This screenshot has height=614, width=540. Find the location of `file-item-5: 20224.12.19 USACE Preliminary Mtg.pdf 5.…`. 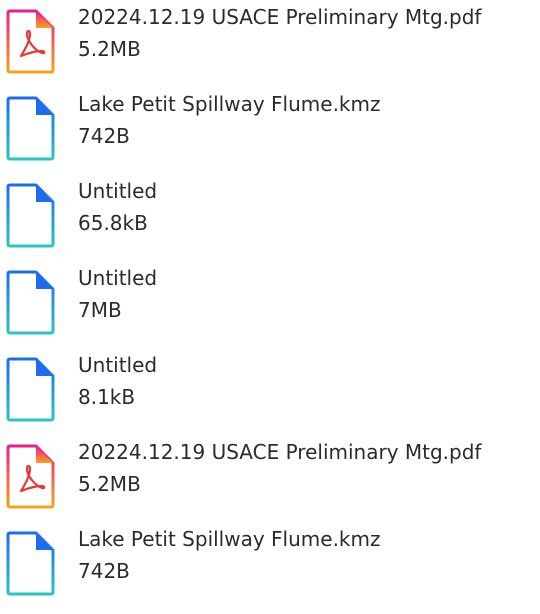

file-item-5: 20224.12.19 USACE Preliminary Mtg.pdf 5.… is located at coordinates (270, 478).